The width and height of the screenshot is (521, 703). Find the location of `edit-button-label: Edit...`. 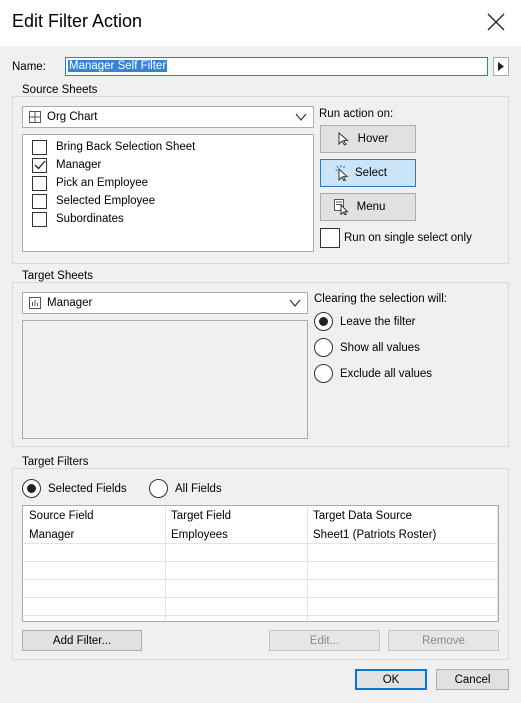

edit-button-label: Edit... is located at coordinates (324, 640).